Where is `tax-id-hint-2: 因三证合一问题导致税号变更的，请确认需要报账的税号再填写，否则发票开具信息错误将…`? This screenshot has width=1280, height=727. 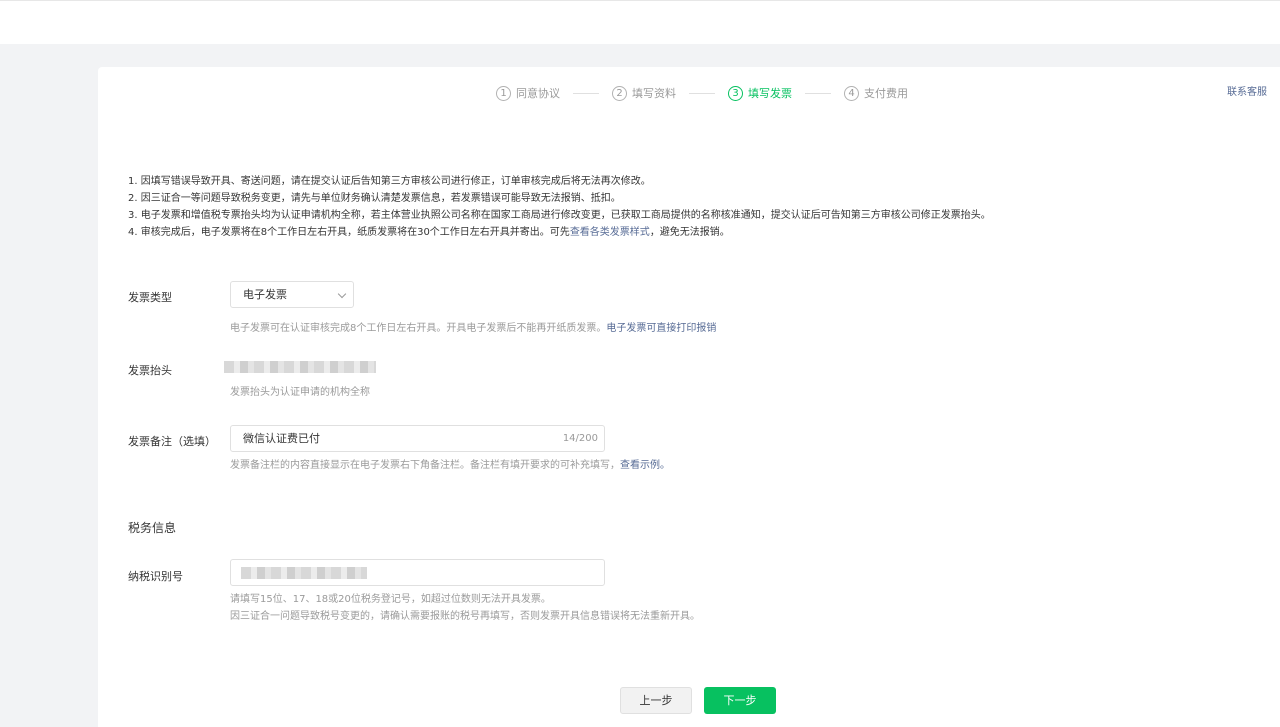 tax-id-hint-2: 因三证合一问题导致税号变更的，请确认需要报账的税号再填写，否则发票开具信息错误将… is located at coordinates (465, 616).